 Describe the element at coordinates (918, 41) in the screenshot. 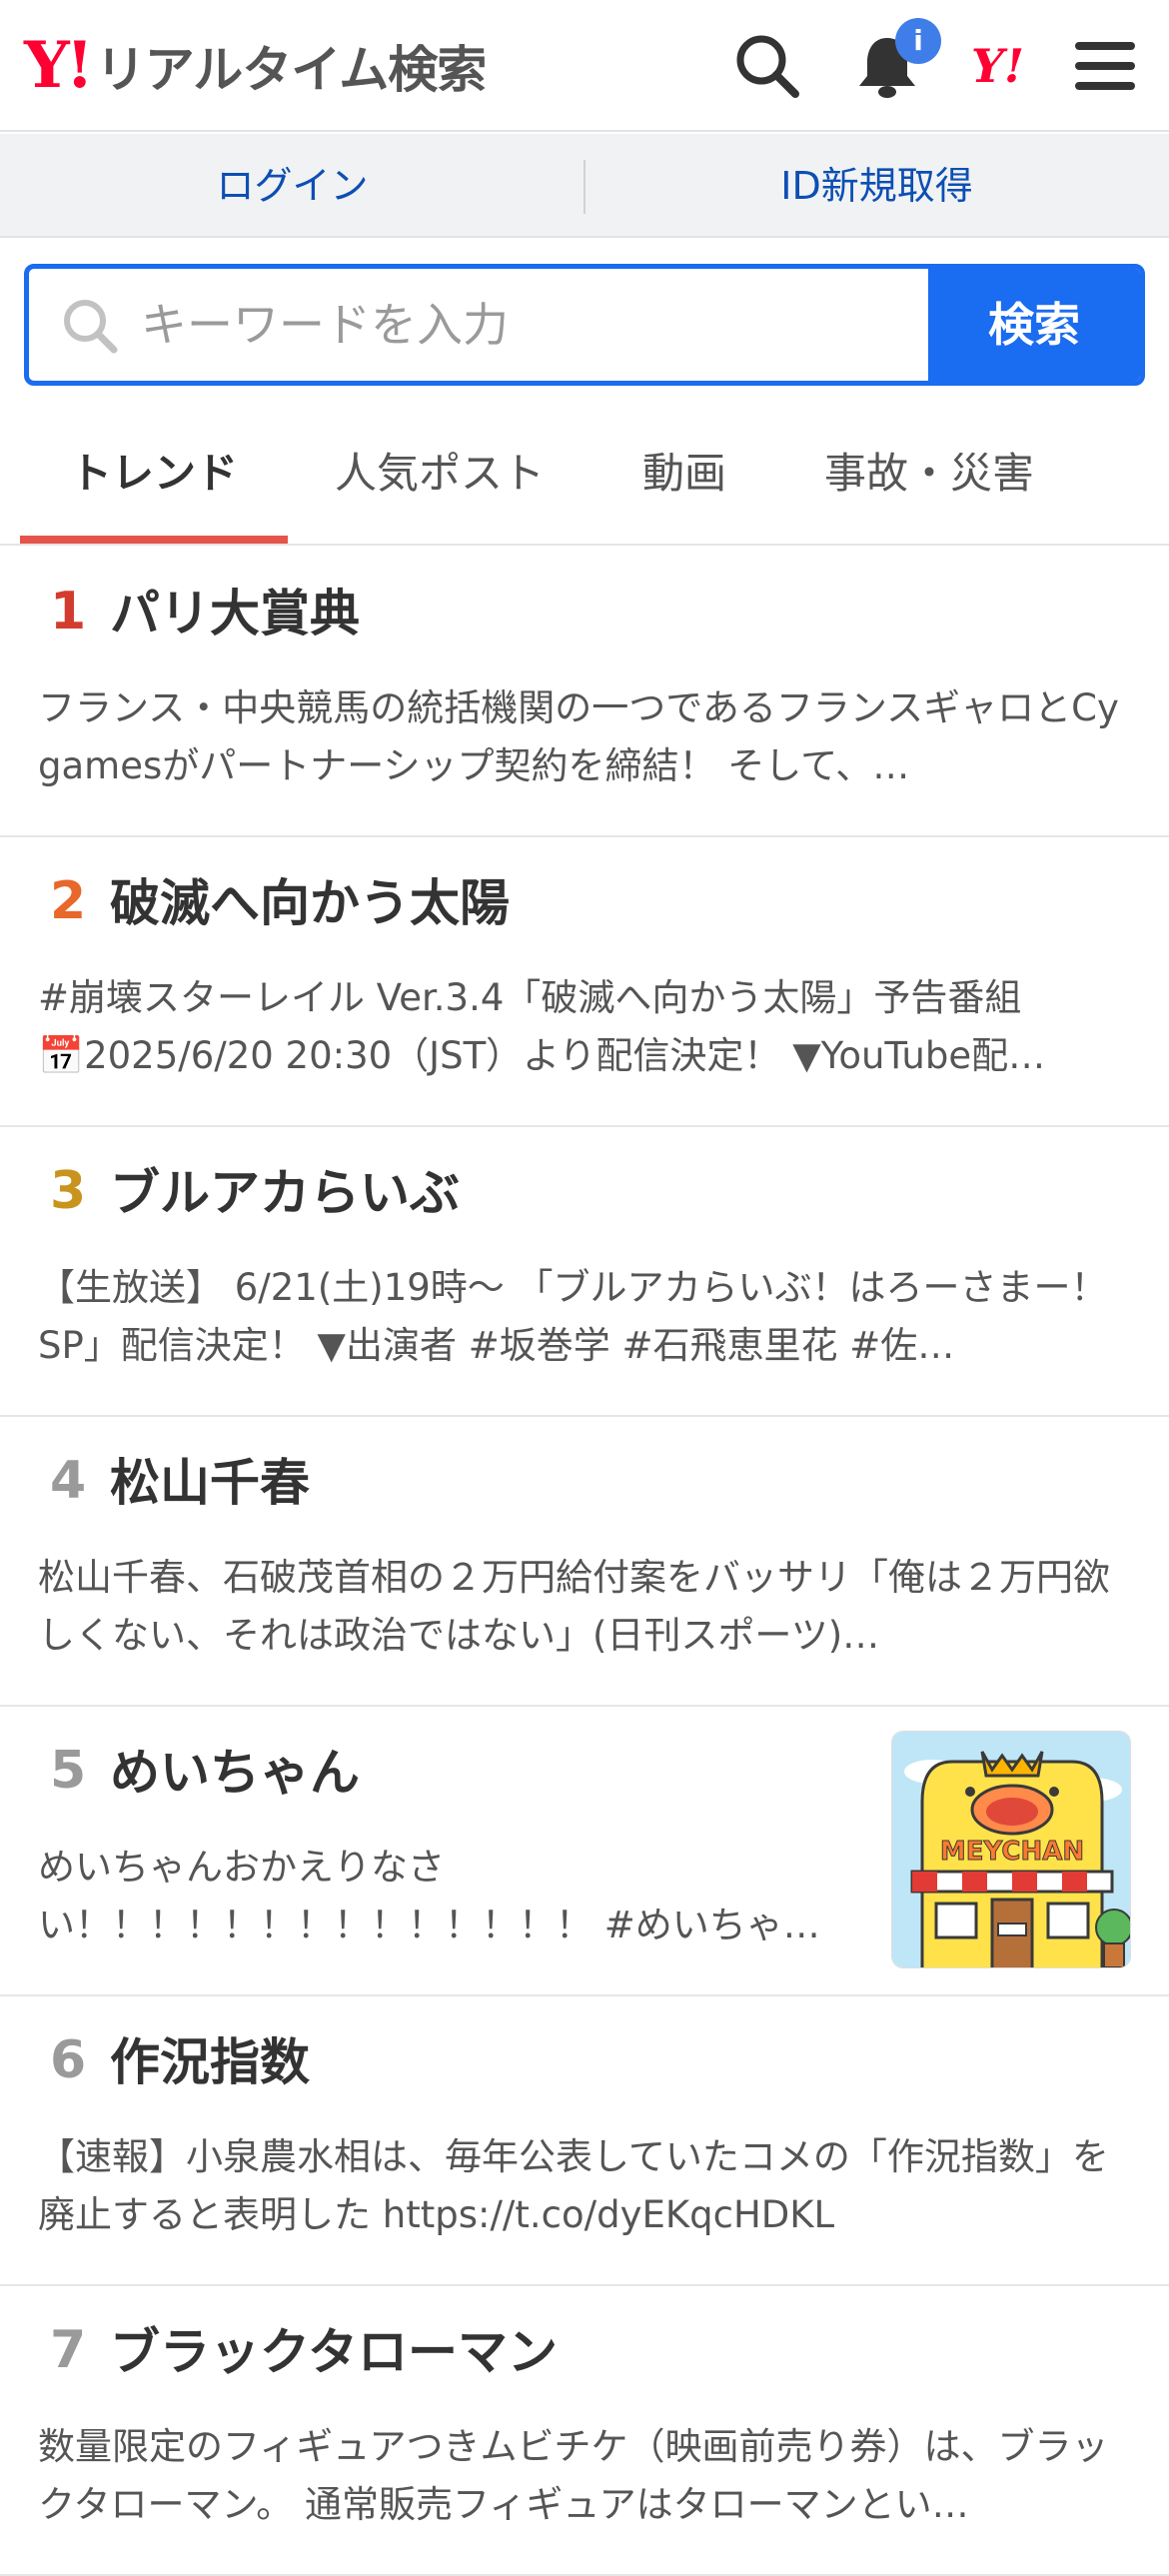

I see `notification-badge: i` at that location.